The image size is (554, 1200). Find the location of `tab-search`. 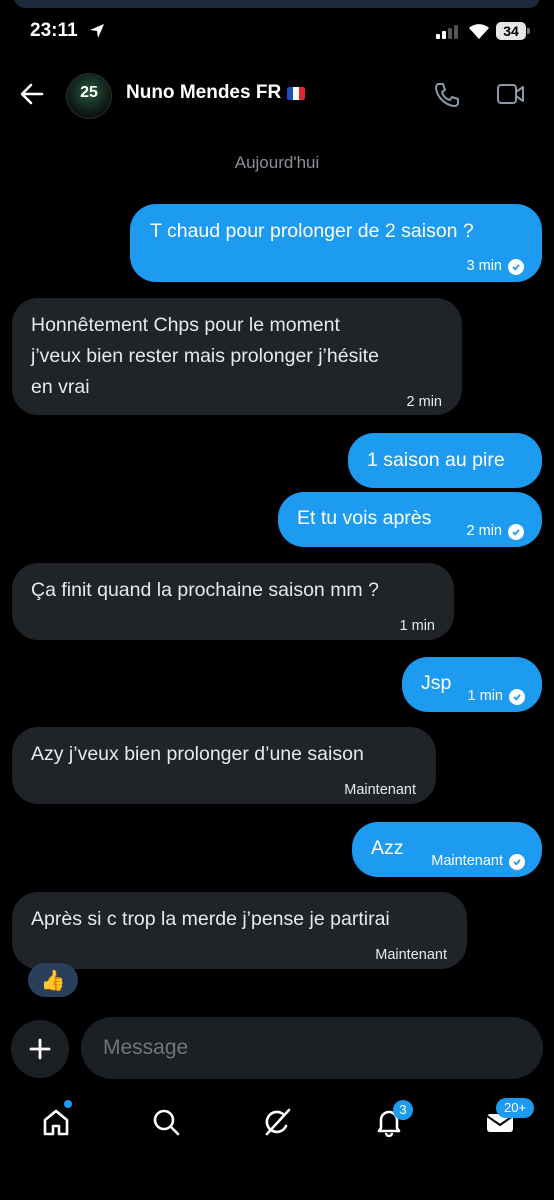

tab-search is located at coordinates (166, 1122).